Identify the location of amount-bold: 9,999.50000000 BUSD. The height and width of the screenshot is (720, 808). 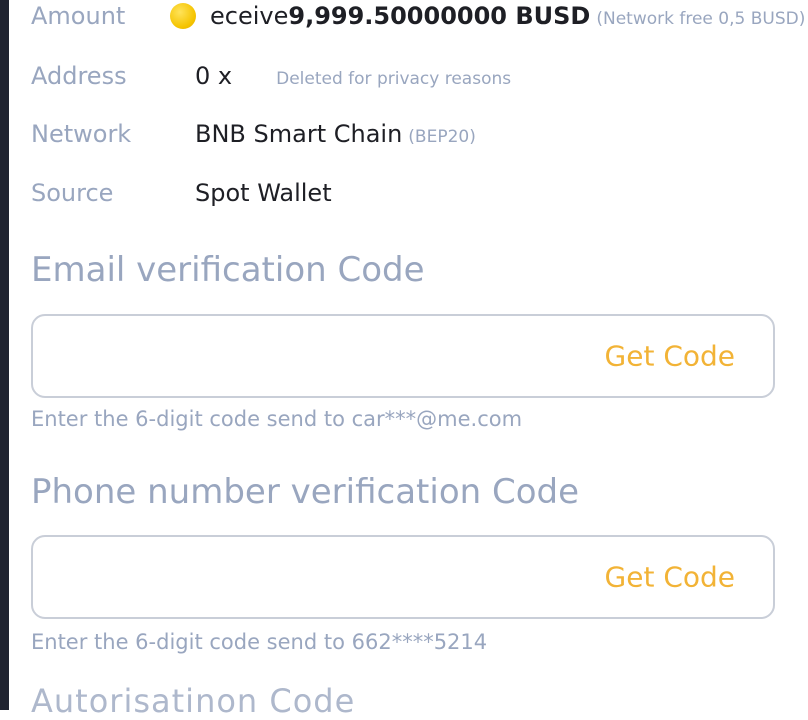
(439, 16).